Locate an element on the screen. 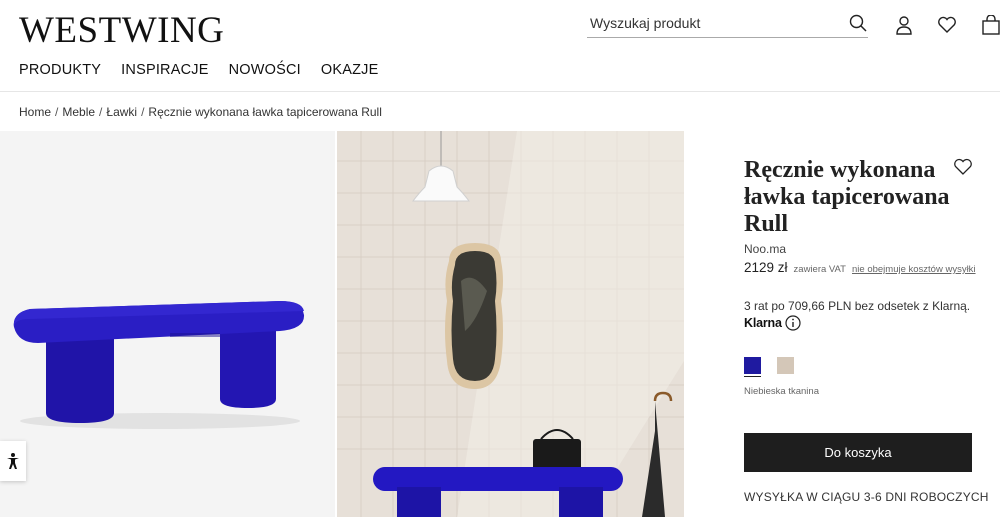 The width and height of the screenshot is (1000, 517). nav-okazje: OKAZJE is located at coordinates (350, 70).